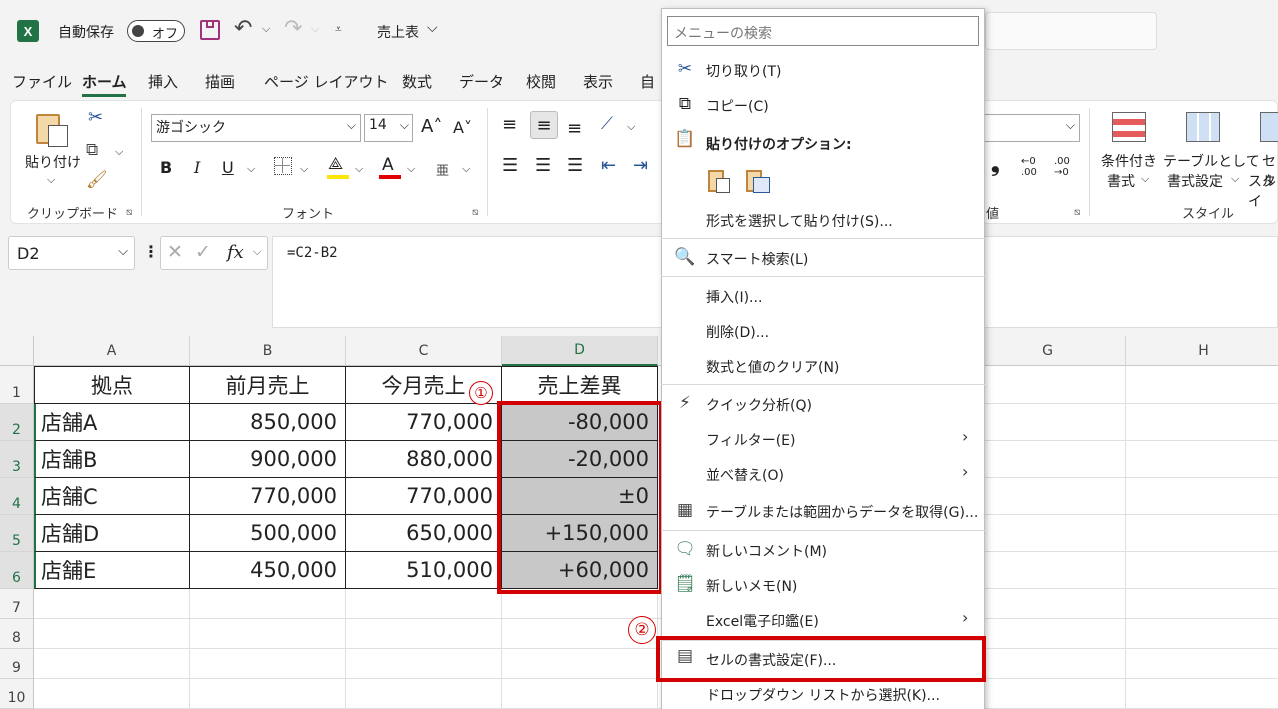  I want to click on increase-indent-icon: ⇥, so click(640, 165).